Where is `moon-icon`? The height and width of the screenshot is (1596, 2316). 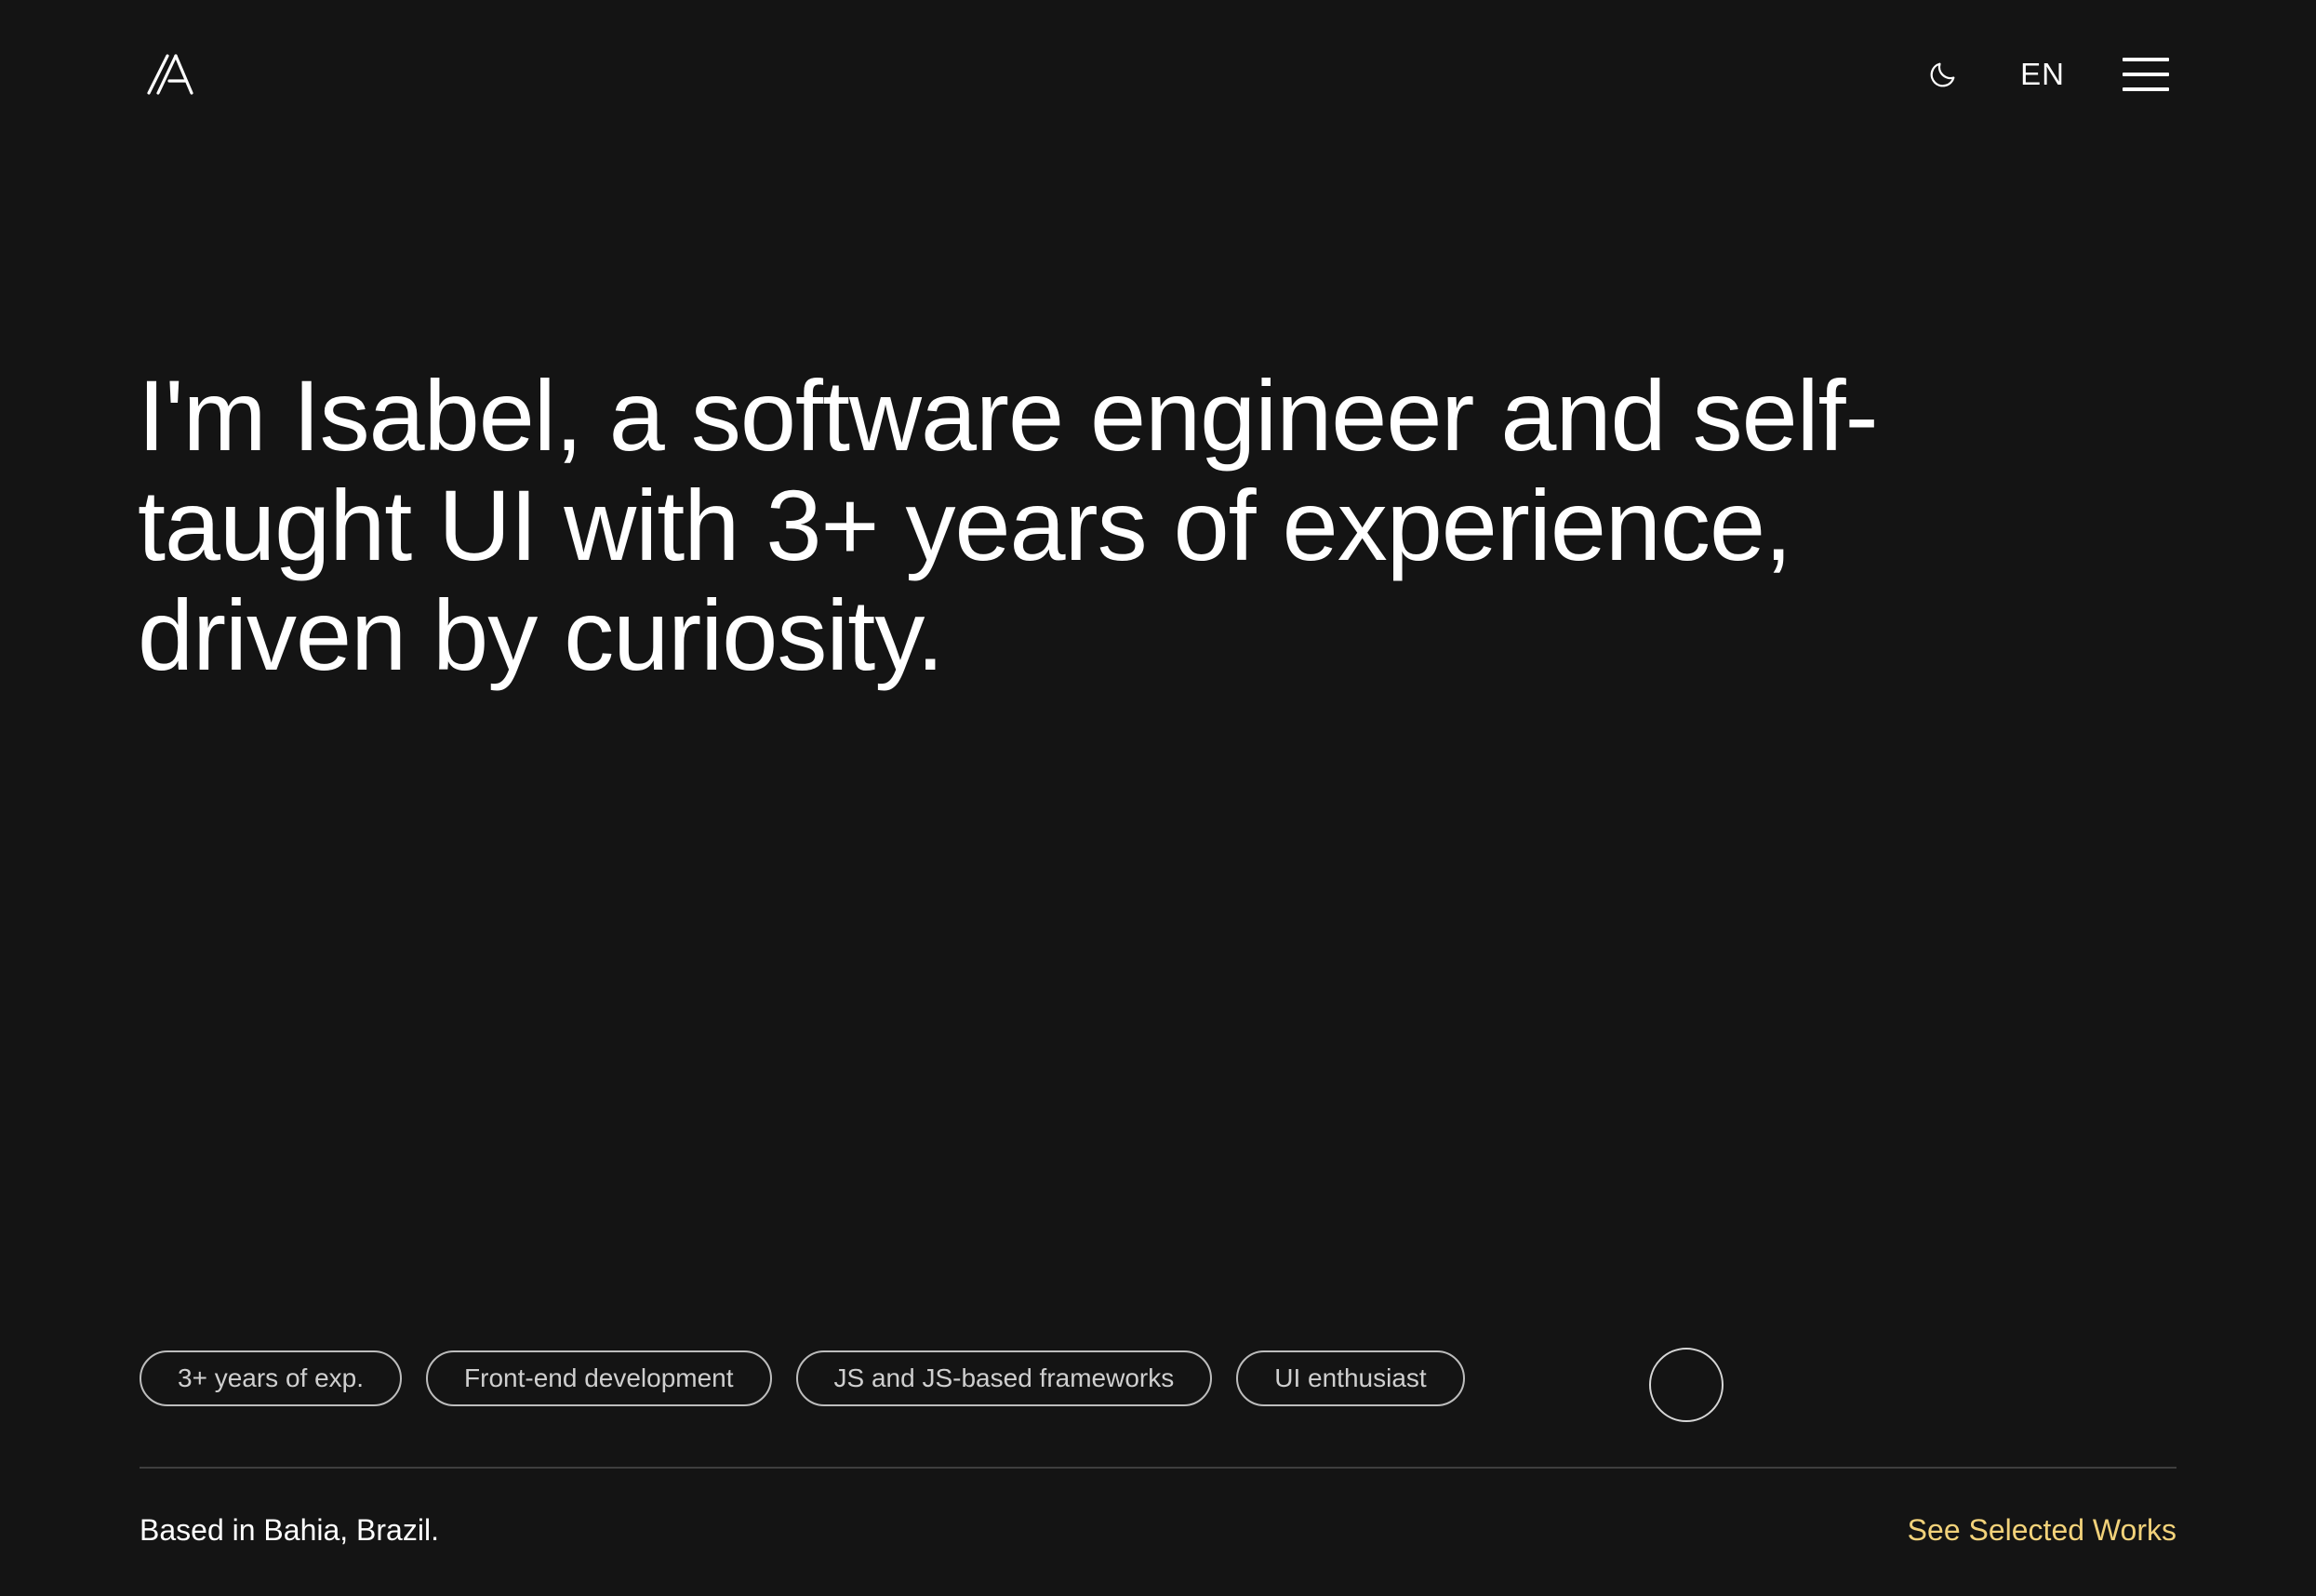 moon-icon is located at coordinates (1942, 74).